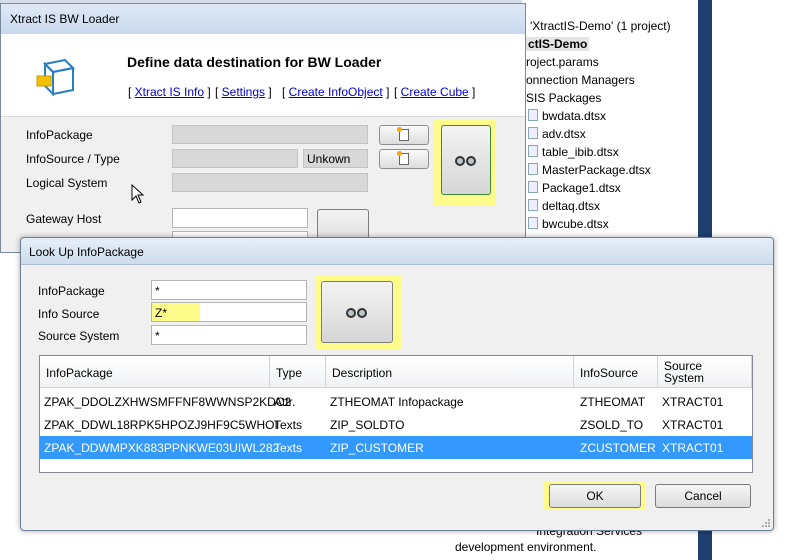  What do you see at coordinates (155, 372) in the screenshot?
I see `column-header-infopackage: InfoPackage` at bounding box center [155, 372].